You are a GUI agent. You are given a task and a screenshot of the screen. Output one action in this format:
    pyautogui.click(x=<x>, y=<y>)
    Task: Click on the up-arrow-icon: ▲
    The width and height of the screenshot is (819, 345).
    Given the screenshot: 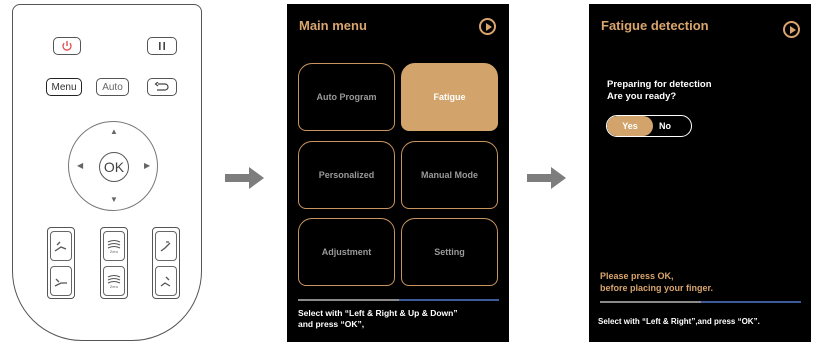 What is the action you would take?
    pyautogui.click(x=114, y=132)
    